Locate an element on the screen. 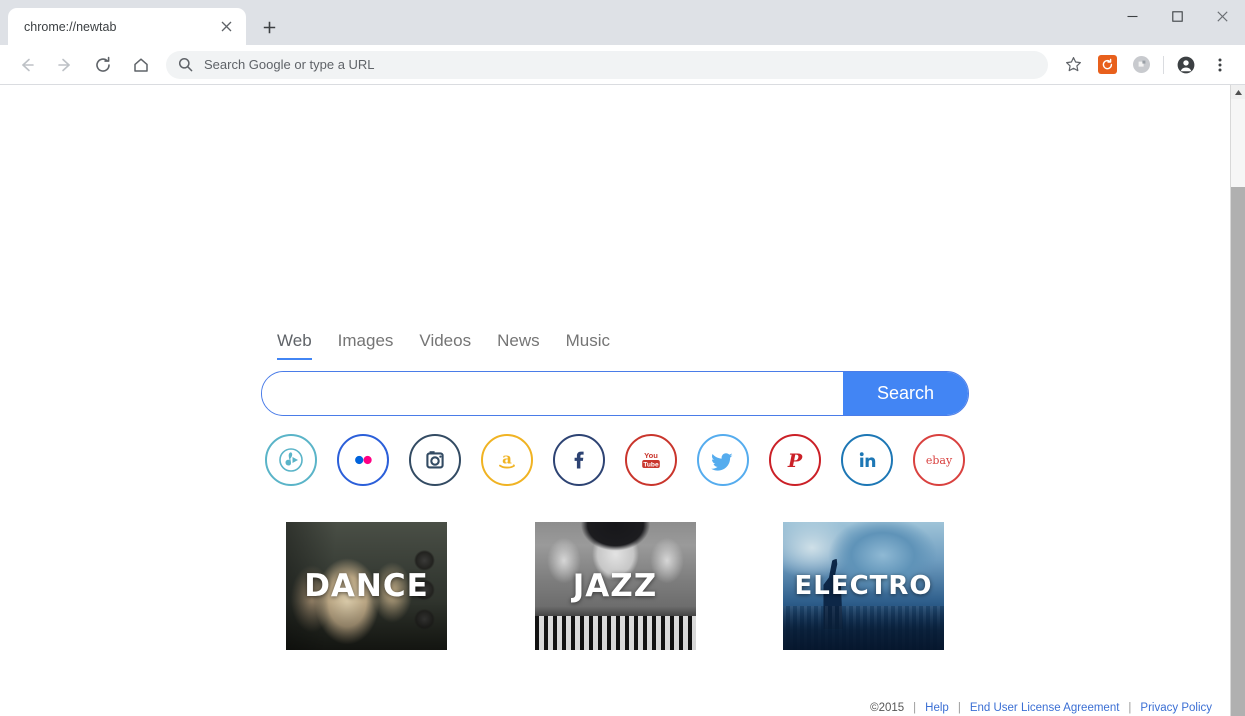 The image size is (1245, 716). amazon-icon: a is located at coordinates (507, 459).